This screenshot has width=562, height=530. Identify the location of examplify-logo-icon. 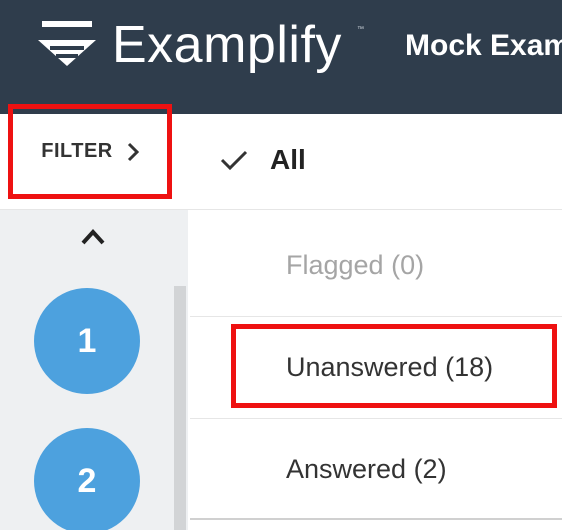
(67, 43).